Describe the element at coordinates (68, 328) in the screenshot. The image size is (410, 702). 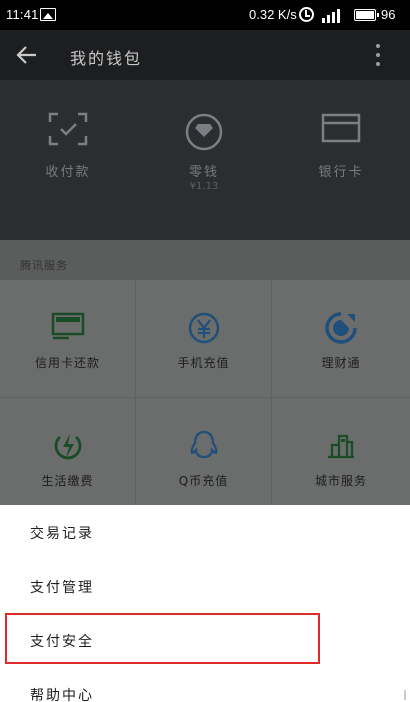
I see `credit-card-icon` at that location.